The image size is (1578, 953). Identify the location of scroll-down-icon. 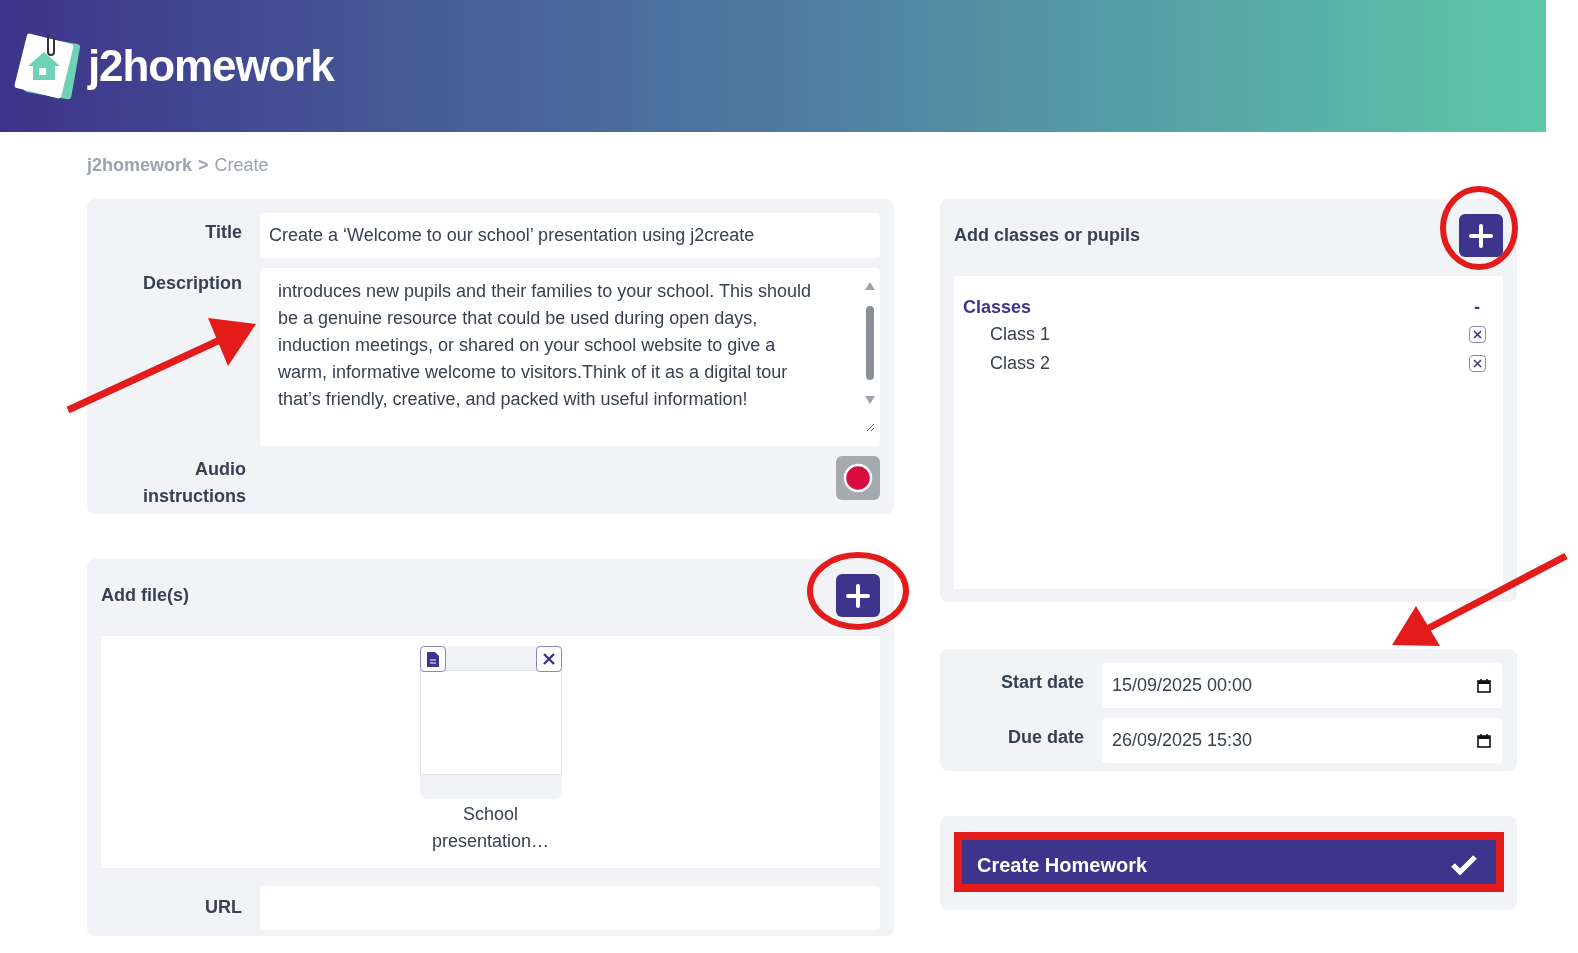
(870, 400).